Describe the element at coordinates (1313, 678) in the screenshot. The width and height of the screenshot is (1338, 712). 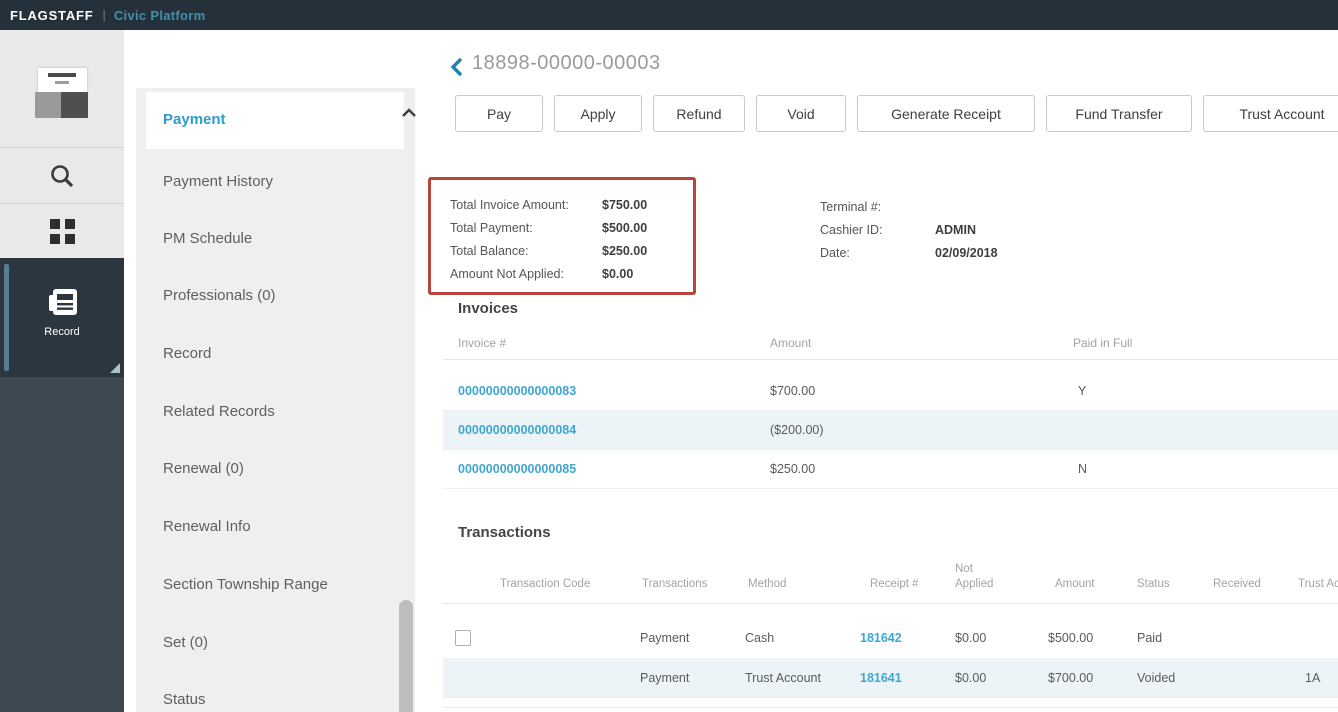
I see `trust-value: 1A` at that location.